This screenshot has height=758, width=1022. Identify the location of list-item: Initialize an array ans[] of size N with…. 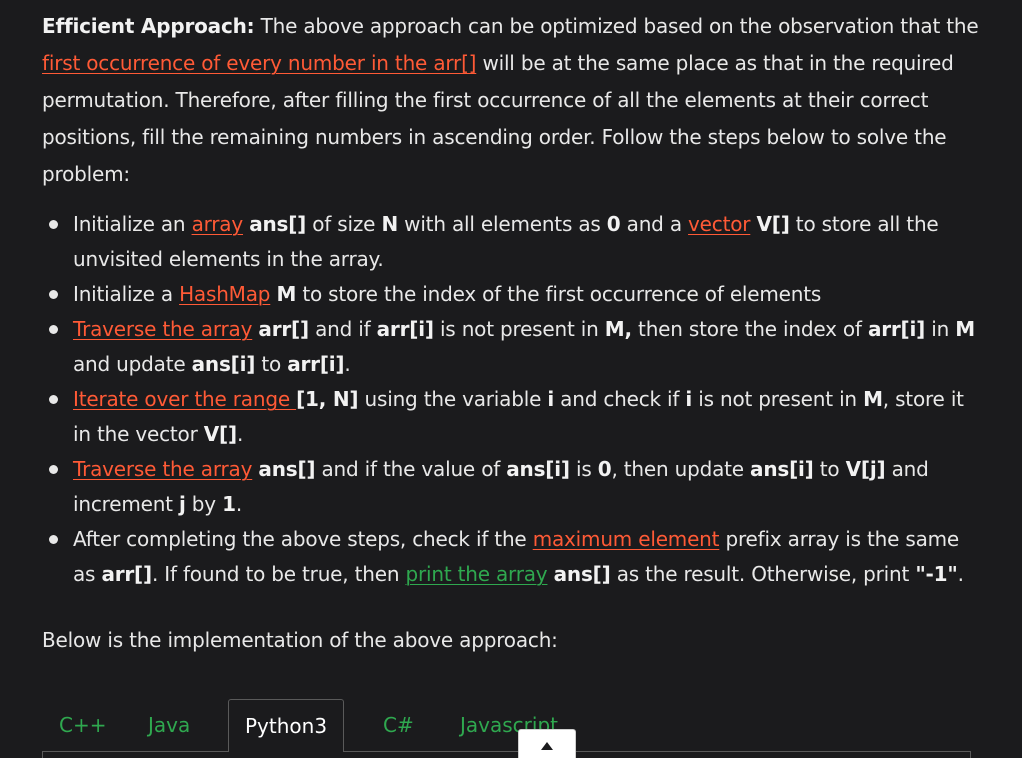
(512, 242).